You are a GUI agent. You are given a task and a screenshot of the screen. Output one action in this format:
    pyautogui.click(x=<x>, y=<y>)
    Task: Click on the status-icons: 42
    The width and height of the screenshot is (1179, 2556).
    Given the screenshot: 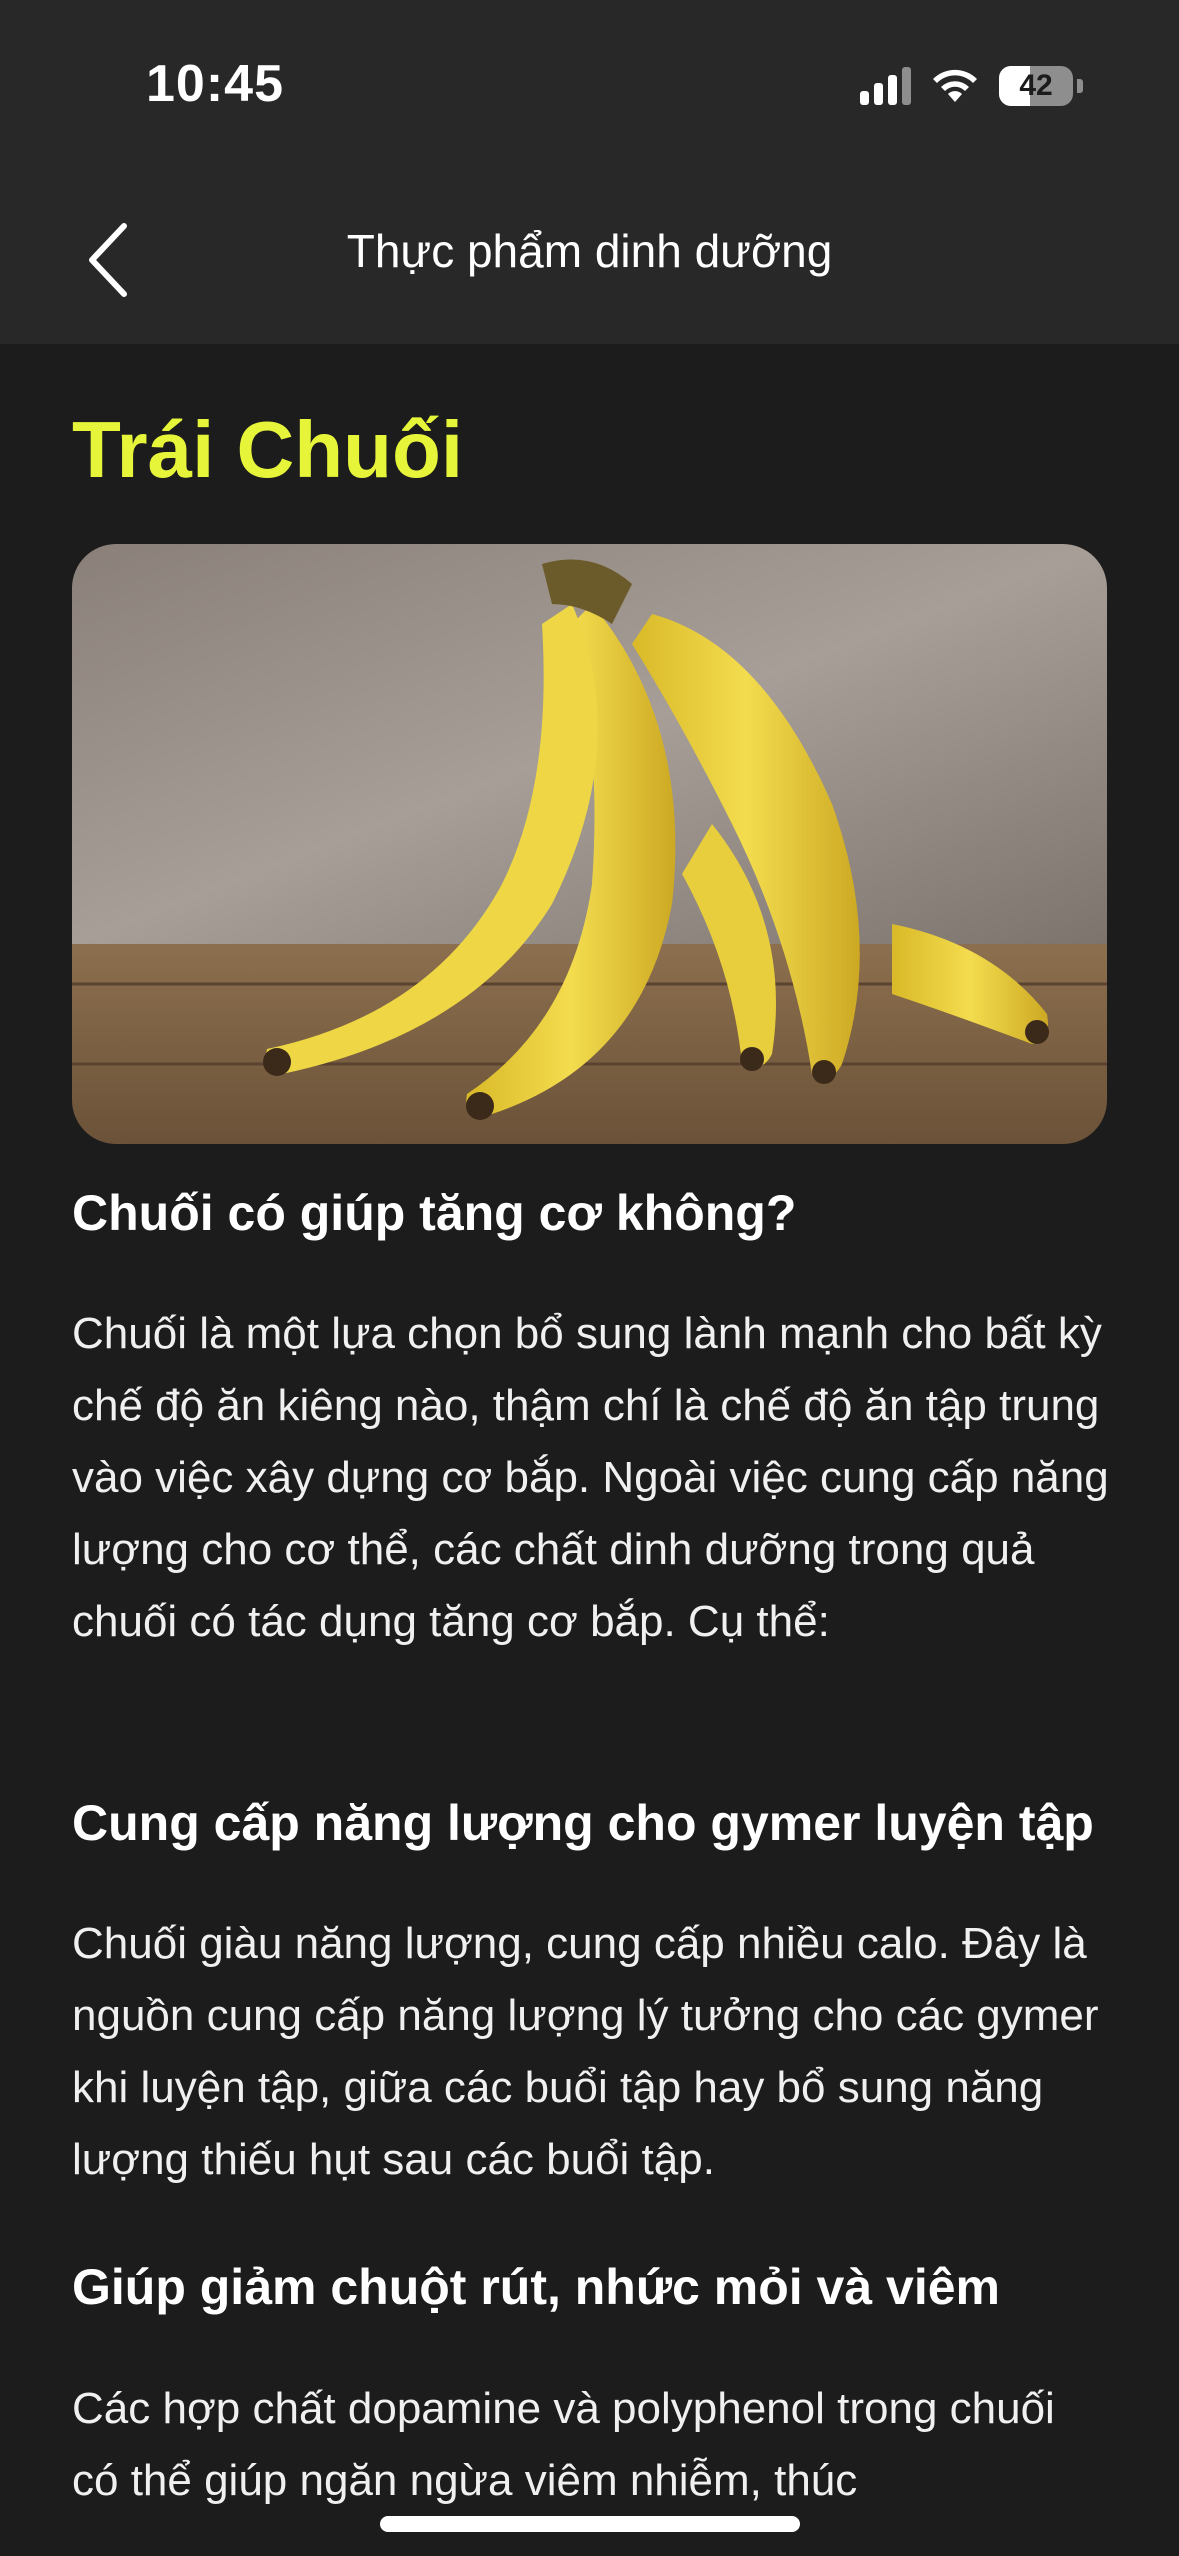 What is the action you would take?
    pyautogui.click(x=971, y=86)
    